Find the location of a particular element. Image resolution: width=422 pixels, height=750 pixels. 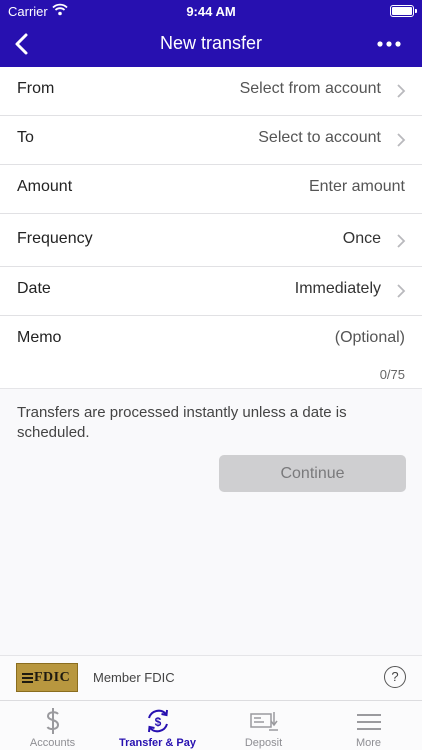

tab-more: More is located at coordinates (368, 725).